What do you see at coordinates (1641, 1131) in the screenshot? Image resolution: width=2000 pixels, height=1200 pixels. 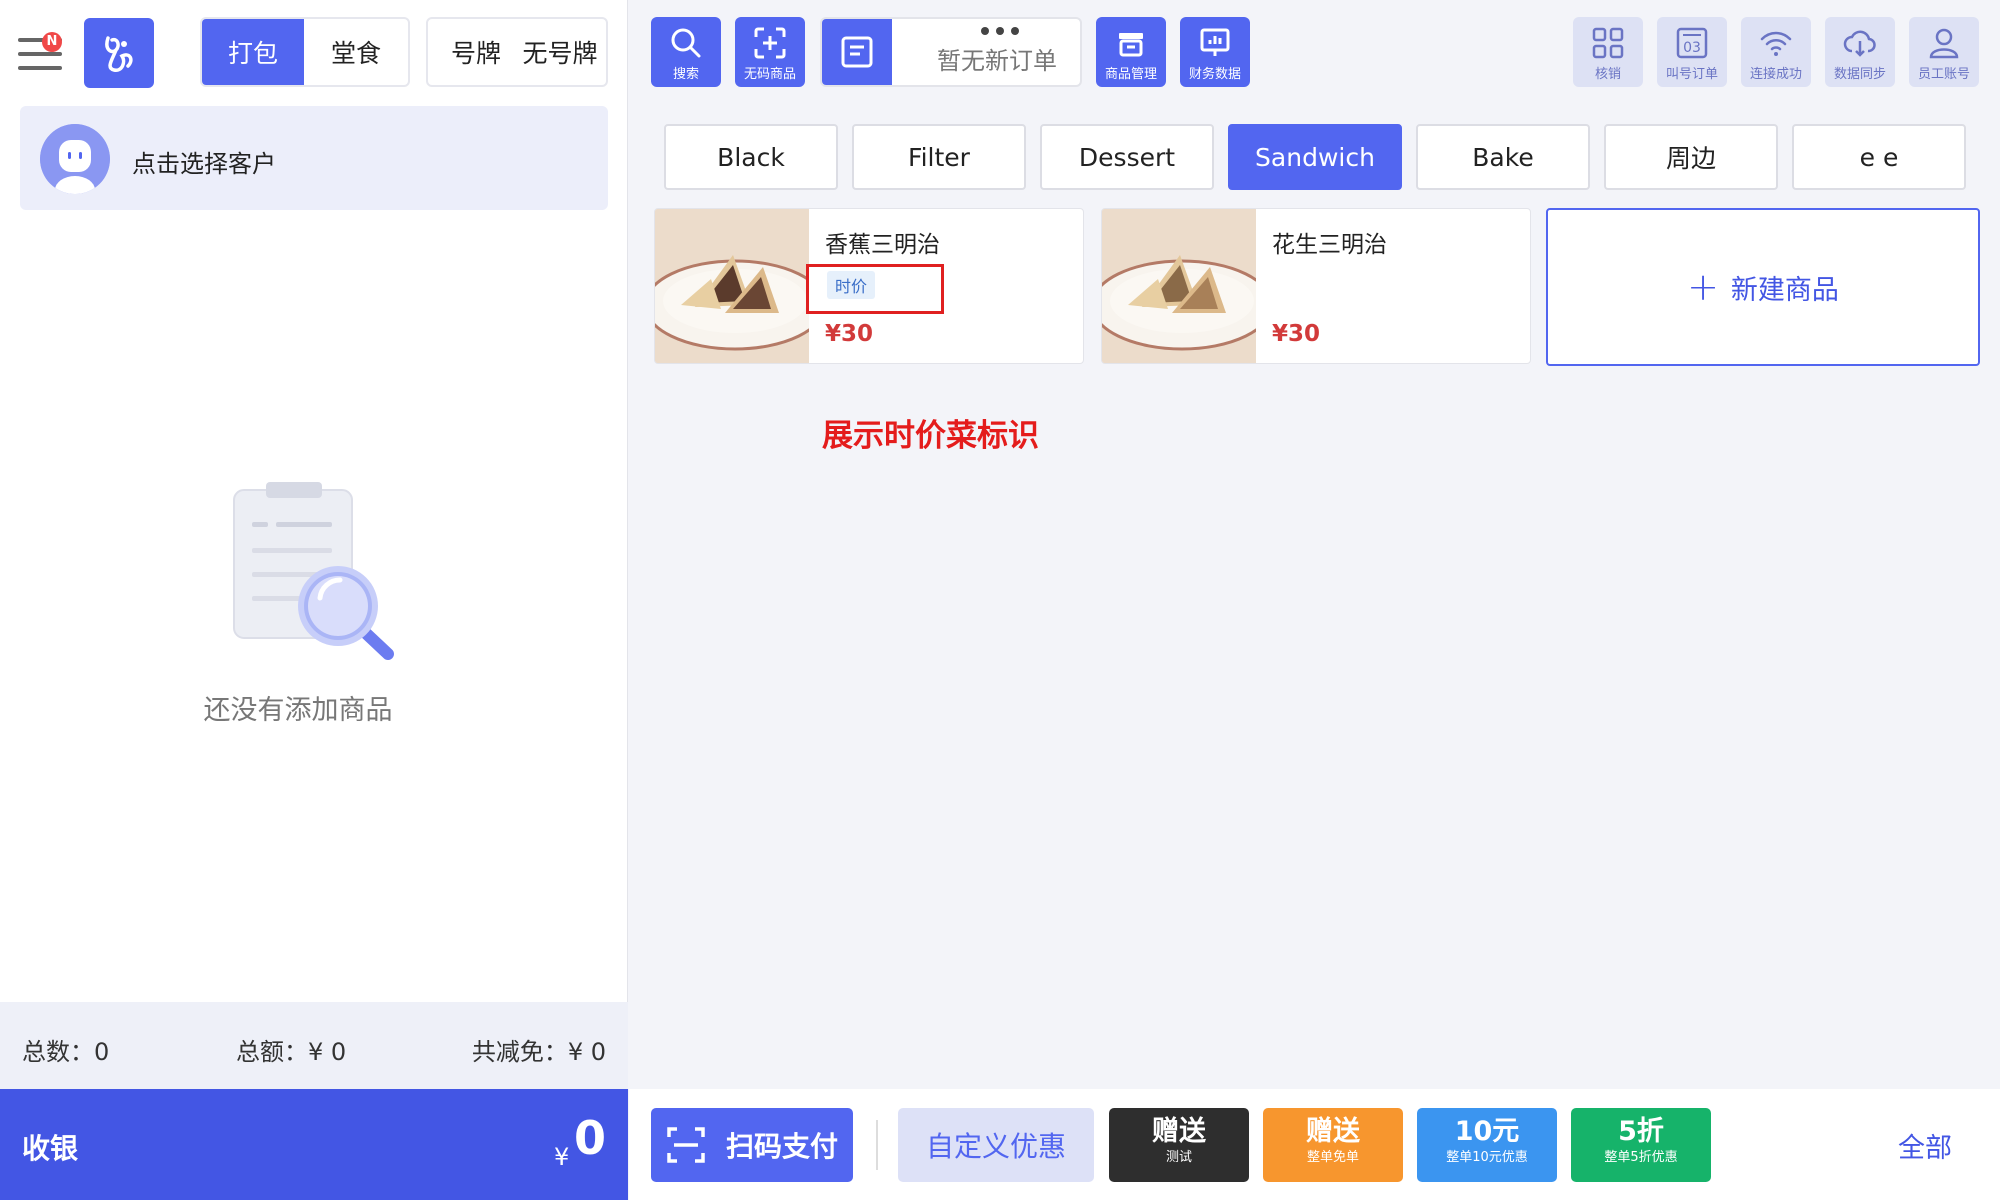 I see `discount-title: 5折` at bounding box center [1641, 1131].